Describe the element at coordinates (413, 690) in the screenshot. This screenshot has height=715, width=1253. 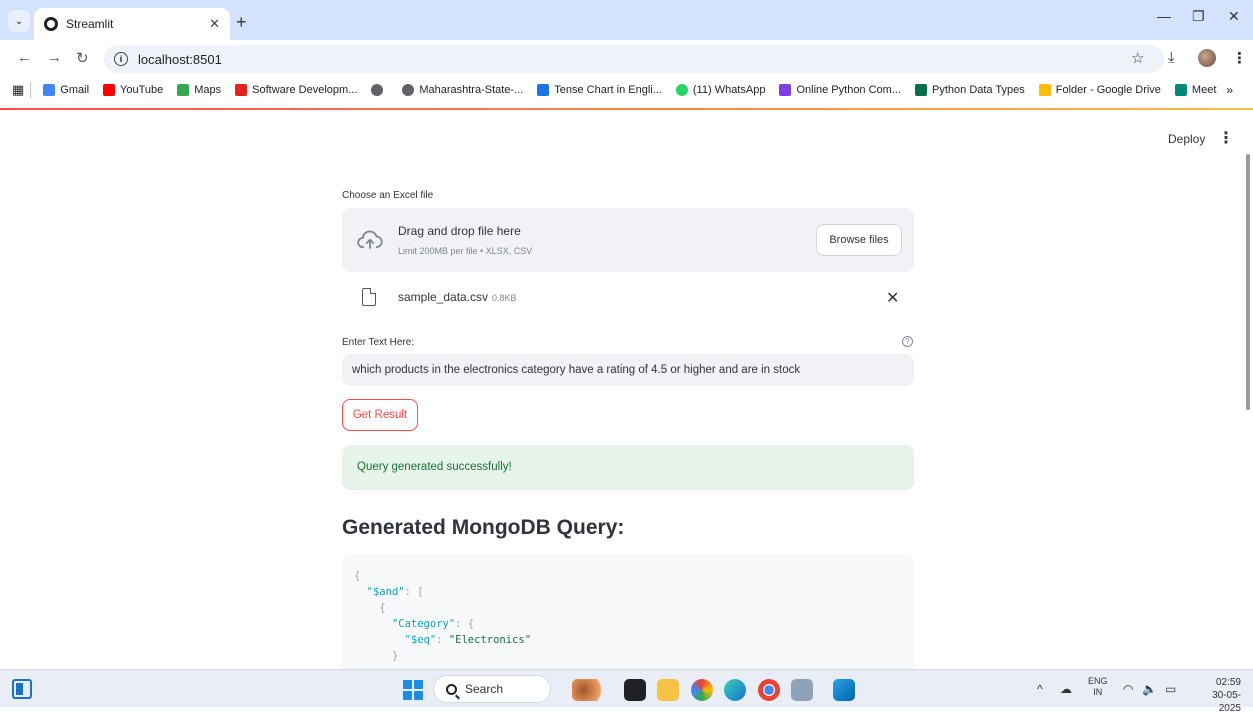
I see `windows-start-icon` at that location.